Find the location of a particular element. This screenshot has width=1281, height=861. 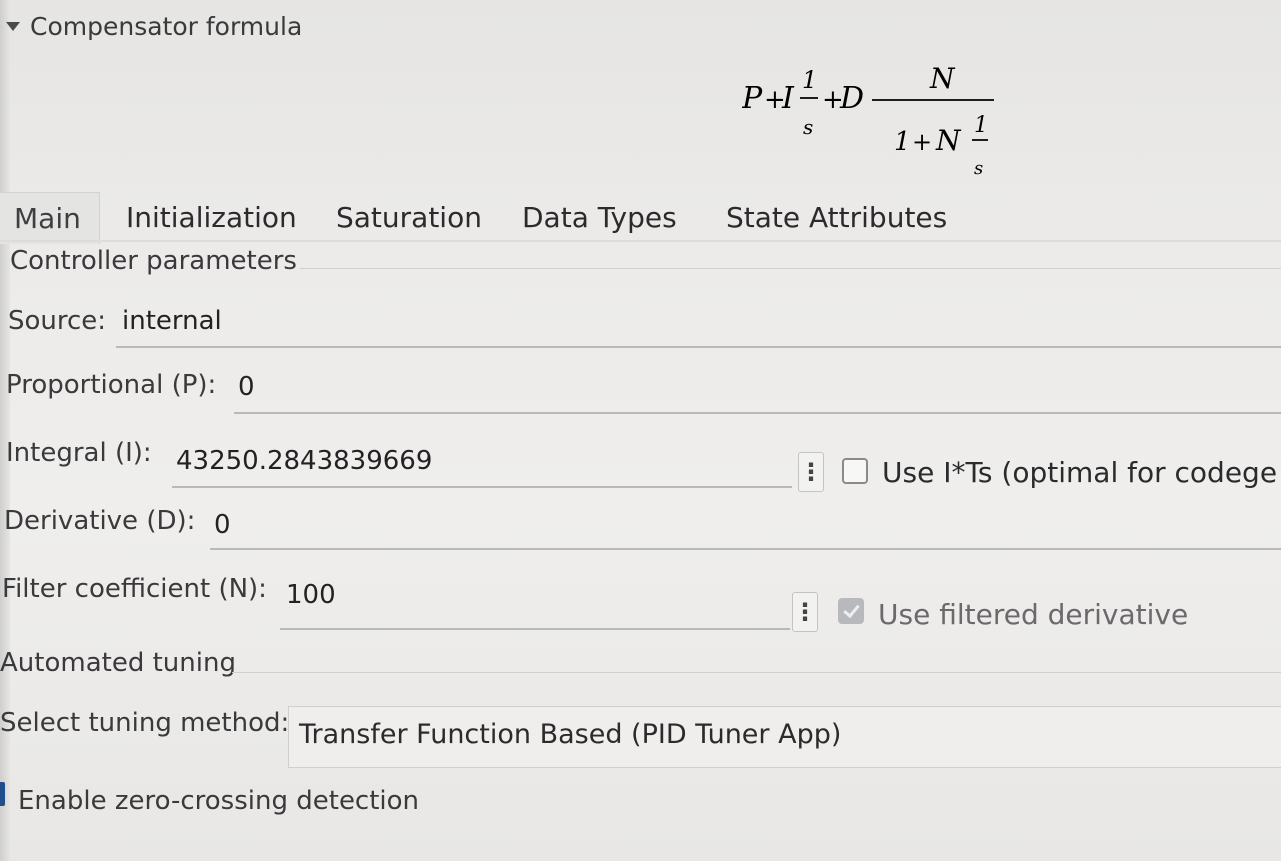

tab-strip-border is located at coordinates (640, 241).